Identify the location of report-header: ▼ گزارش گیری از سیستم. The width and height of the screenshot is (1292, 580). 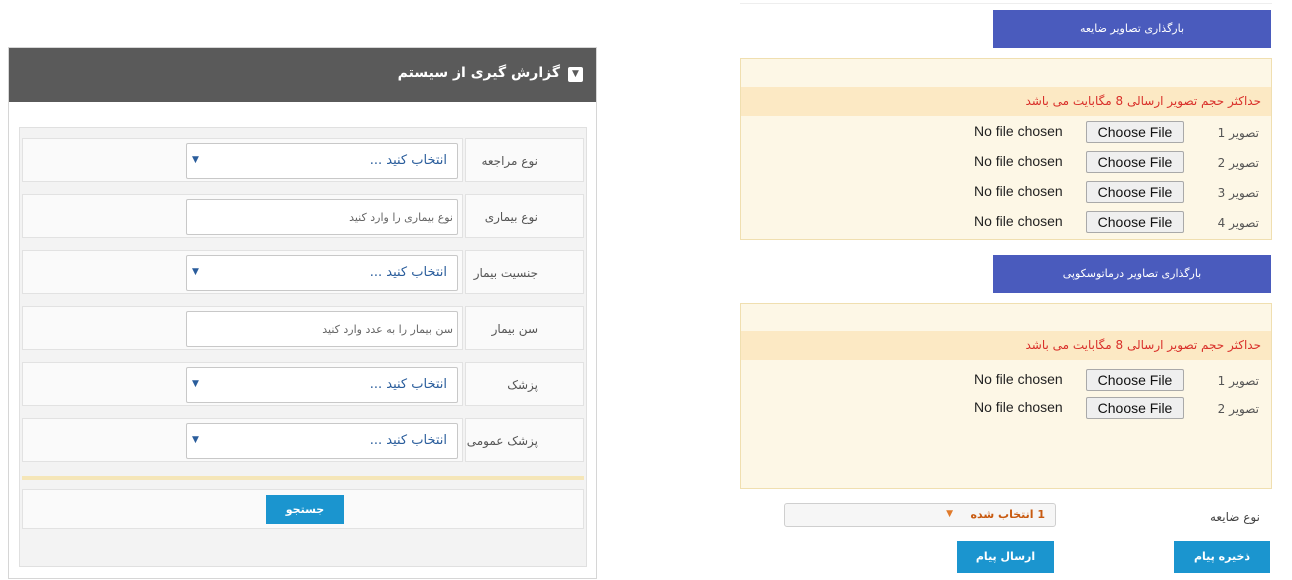
(302, 75).